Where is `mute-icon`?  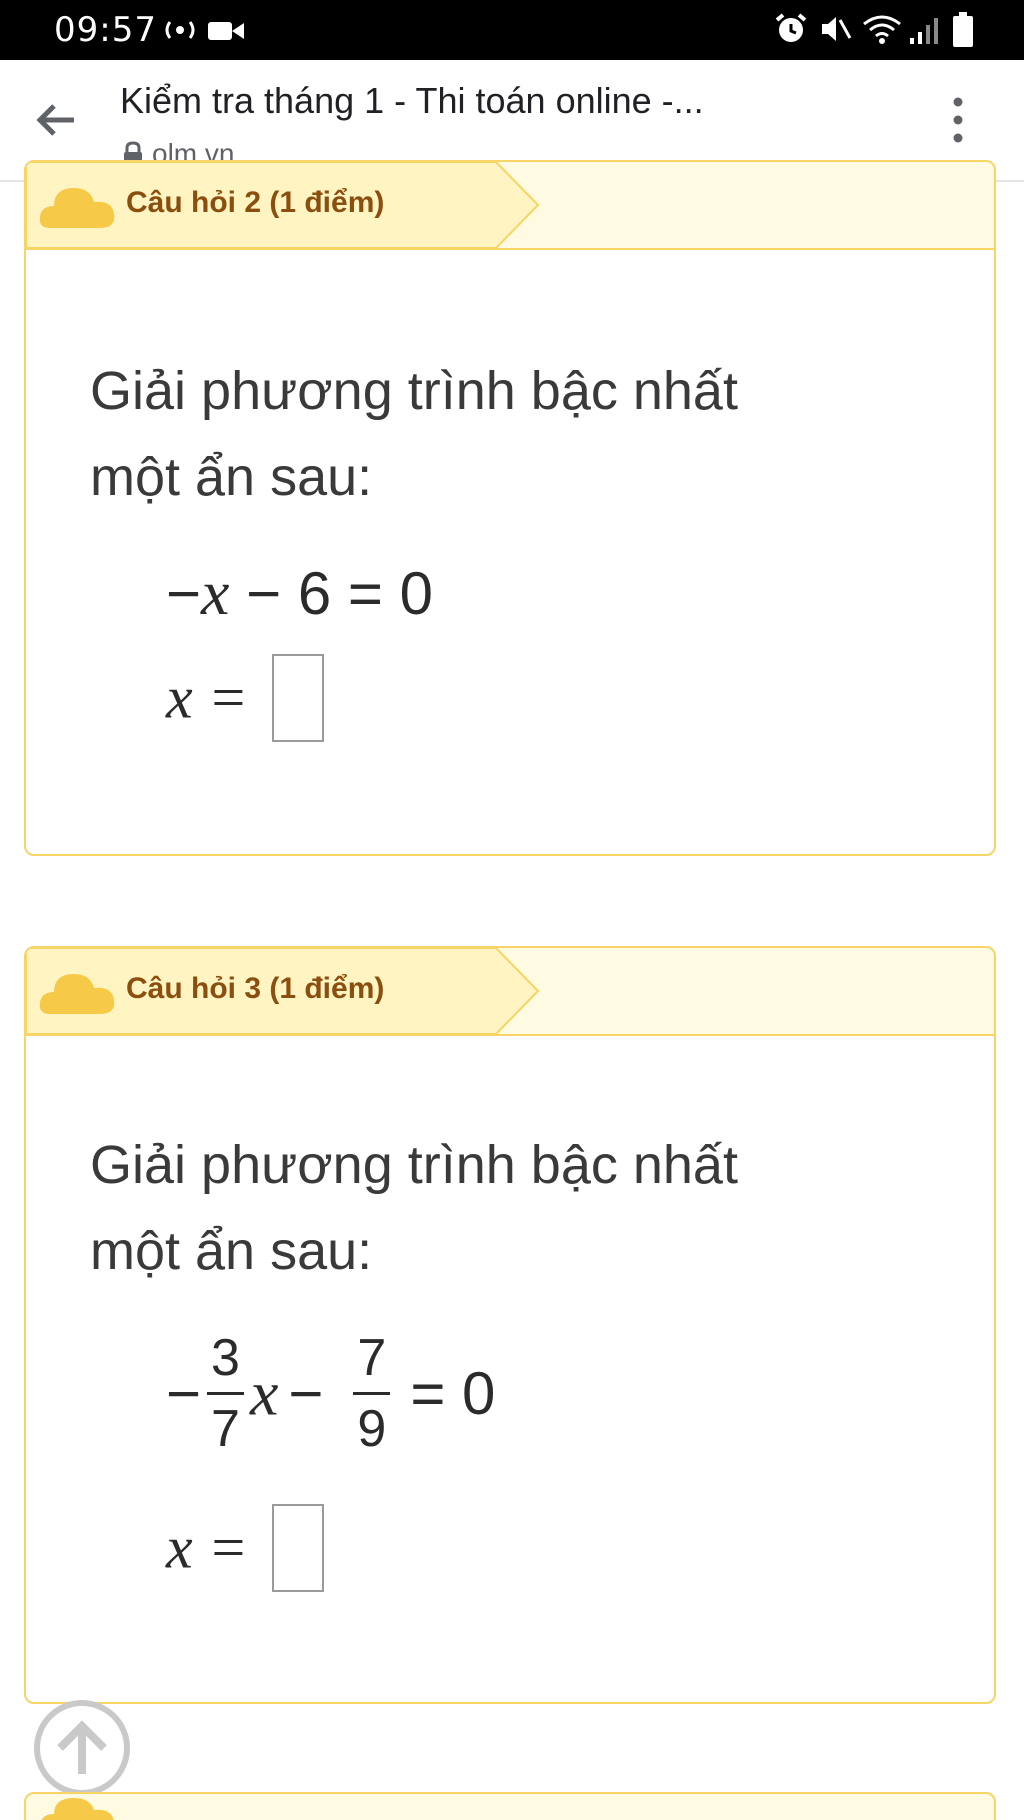
mute-icon is located at coordinates (837, 29).